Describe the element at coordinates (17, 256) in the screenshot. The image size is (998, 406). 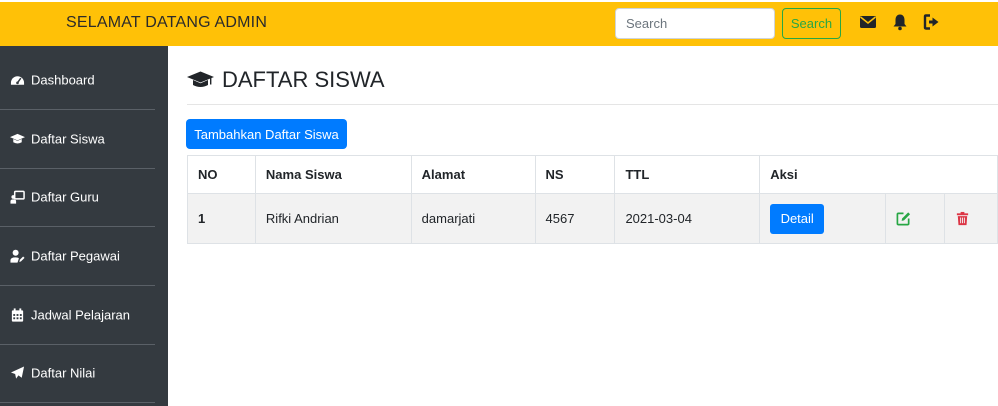
I see `user-edit-icon` at that location.